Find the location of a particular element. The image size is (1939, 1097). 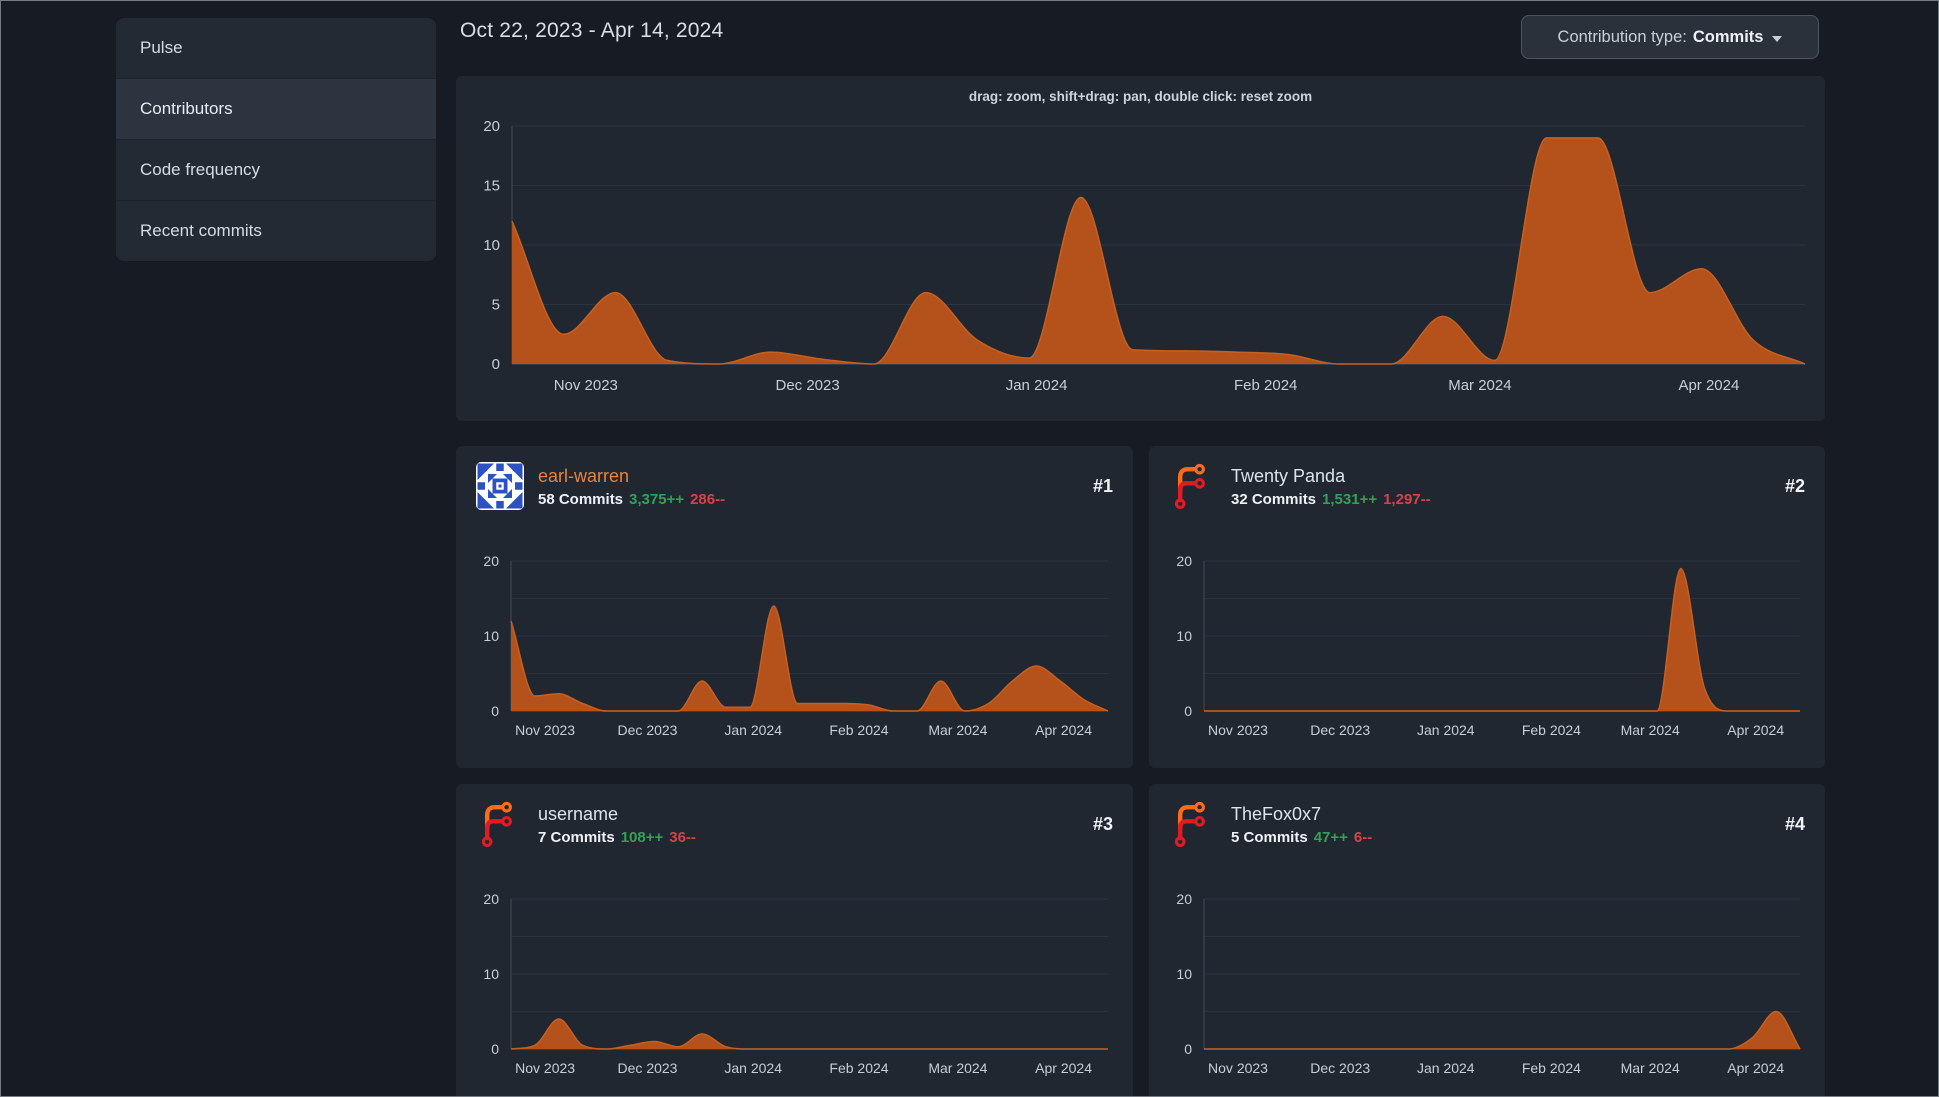

contributor-stats: 32 Commits 1,531++ 1,297-- is located at coordinates (1331, 499).